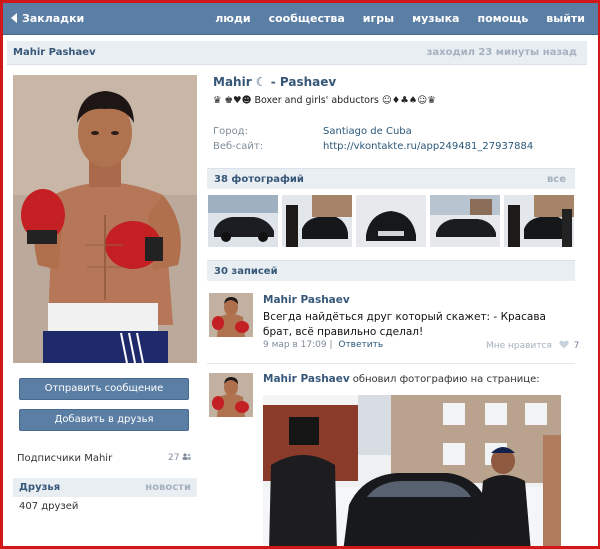 The height and width of the screenshot is (549, 600). What do you see at coordinates (48, 506) in the screenshot?
I see `friends-count: 407 друзей` at bounding box center [48, 506].